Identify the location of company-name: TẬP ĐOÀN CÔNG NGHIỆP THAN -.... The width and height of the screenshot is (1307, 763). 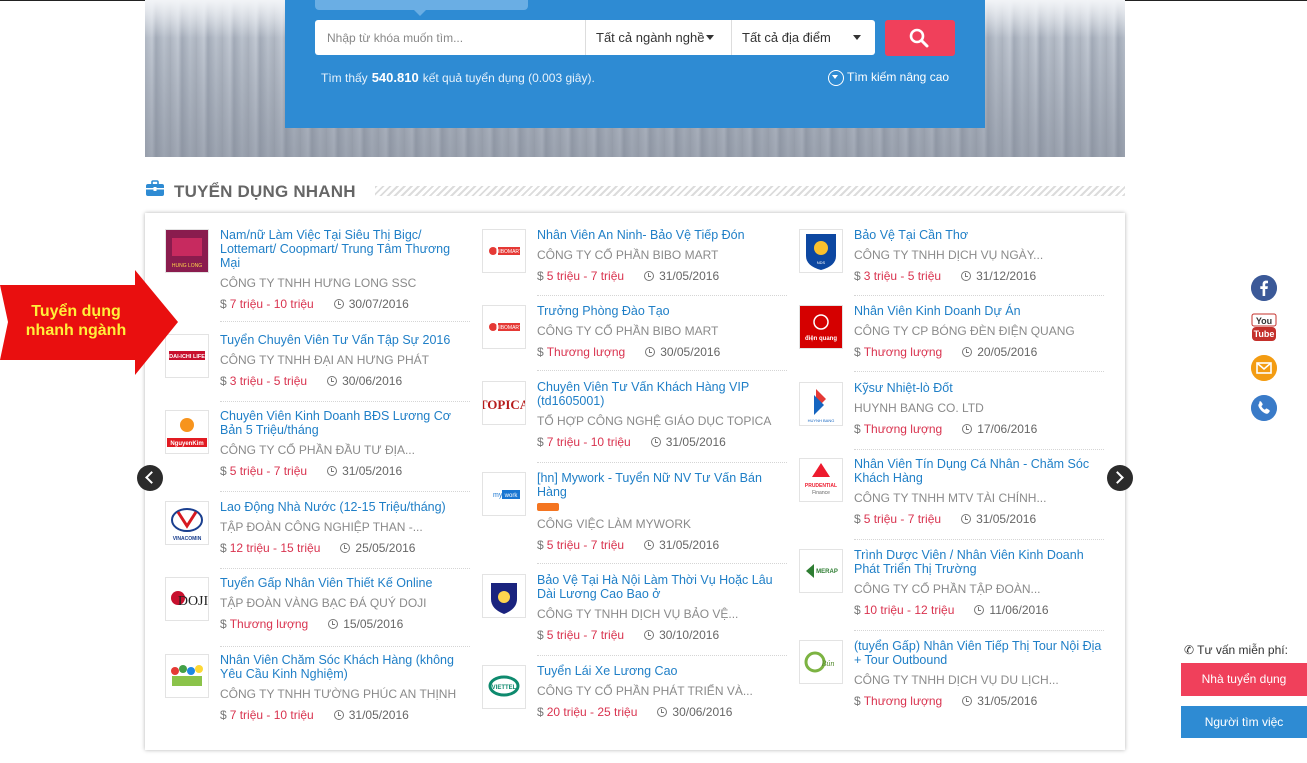
(321, 527).